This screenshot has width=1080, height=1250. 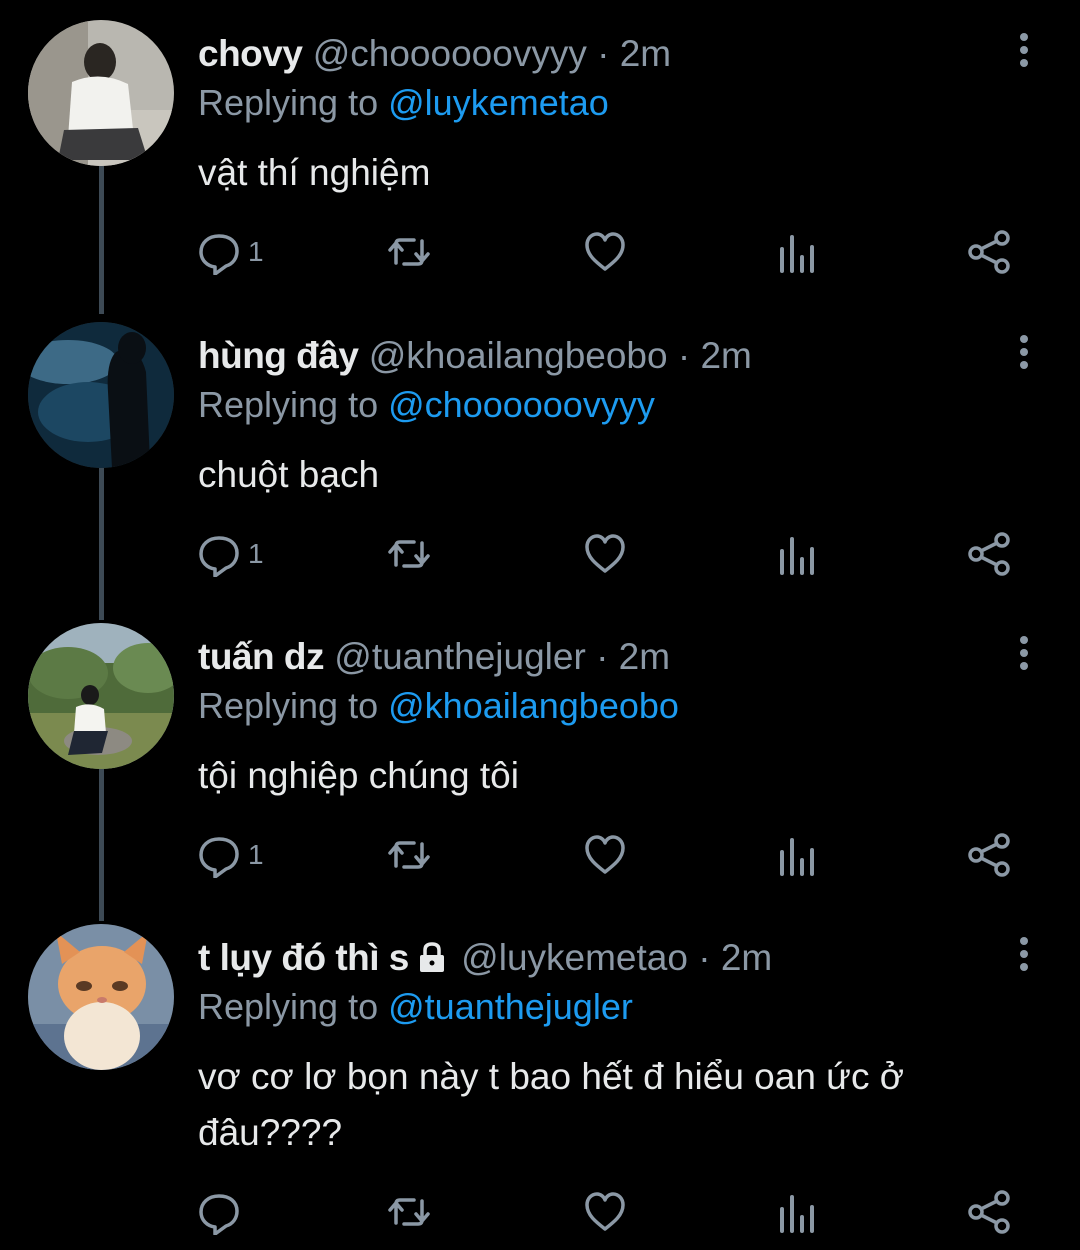 I want to click on tweet-header: hùng đây @khoailangbeobo · 2m, so click(x=475, y=356).